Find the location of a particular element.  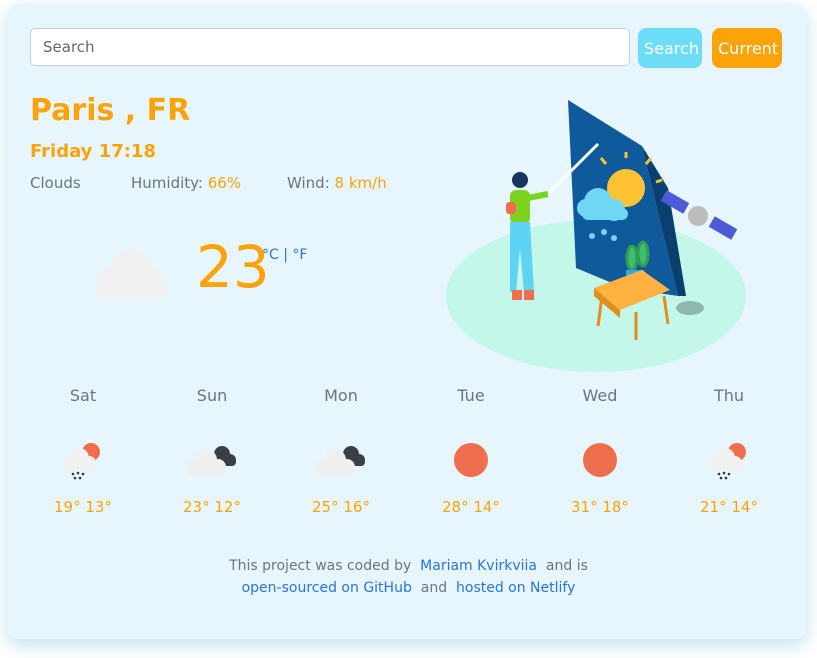

search-input is located at coordinates (330, 47).